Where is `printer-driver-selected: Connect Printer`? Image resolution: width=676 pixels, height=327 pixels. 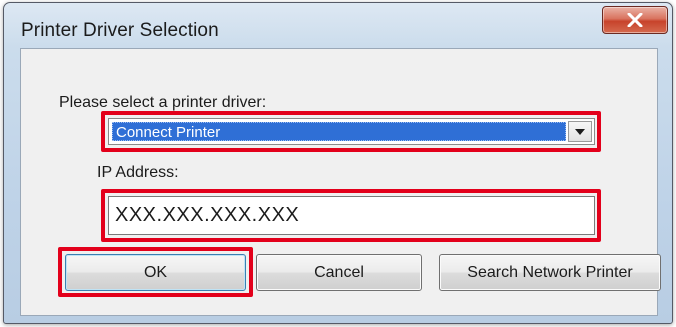
printer-driver-selected: Connect Printer is located at coordinates (339, 131).